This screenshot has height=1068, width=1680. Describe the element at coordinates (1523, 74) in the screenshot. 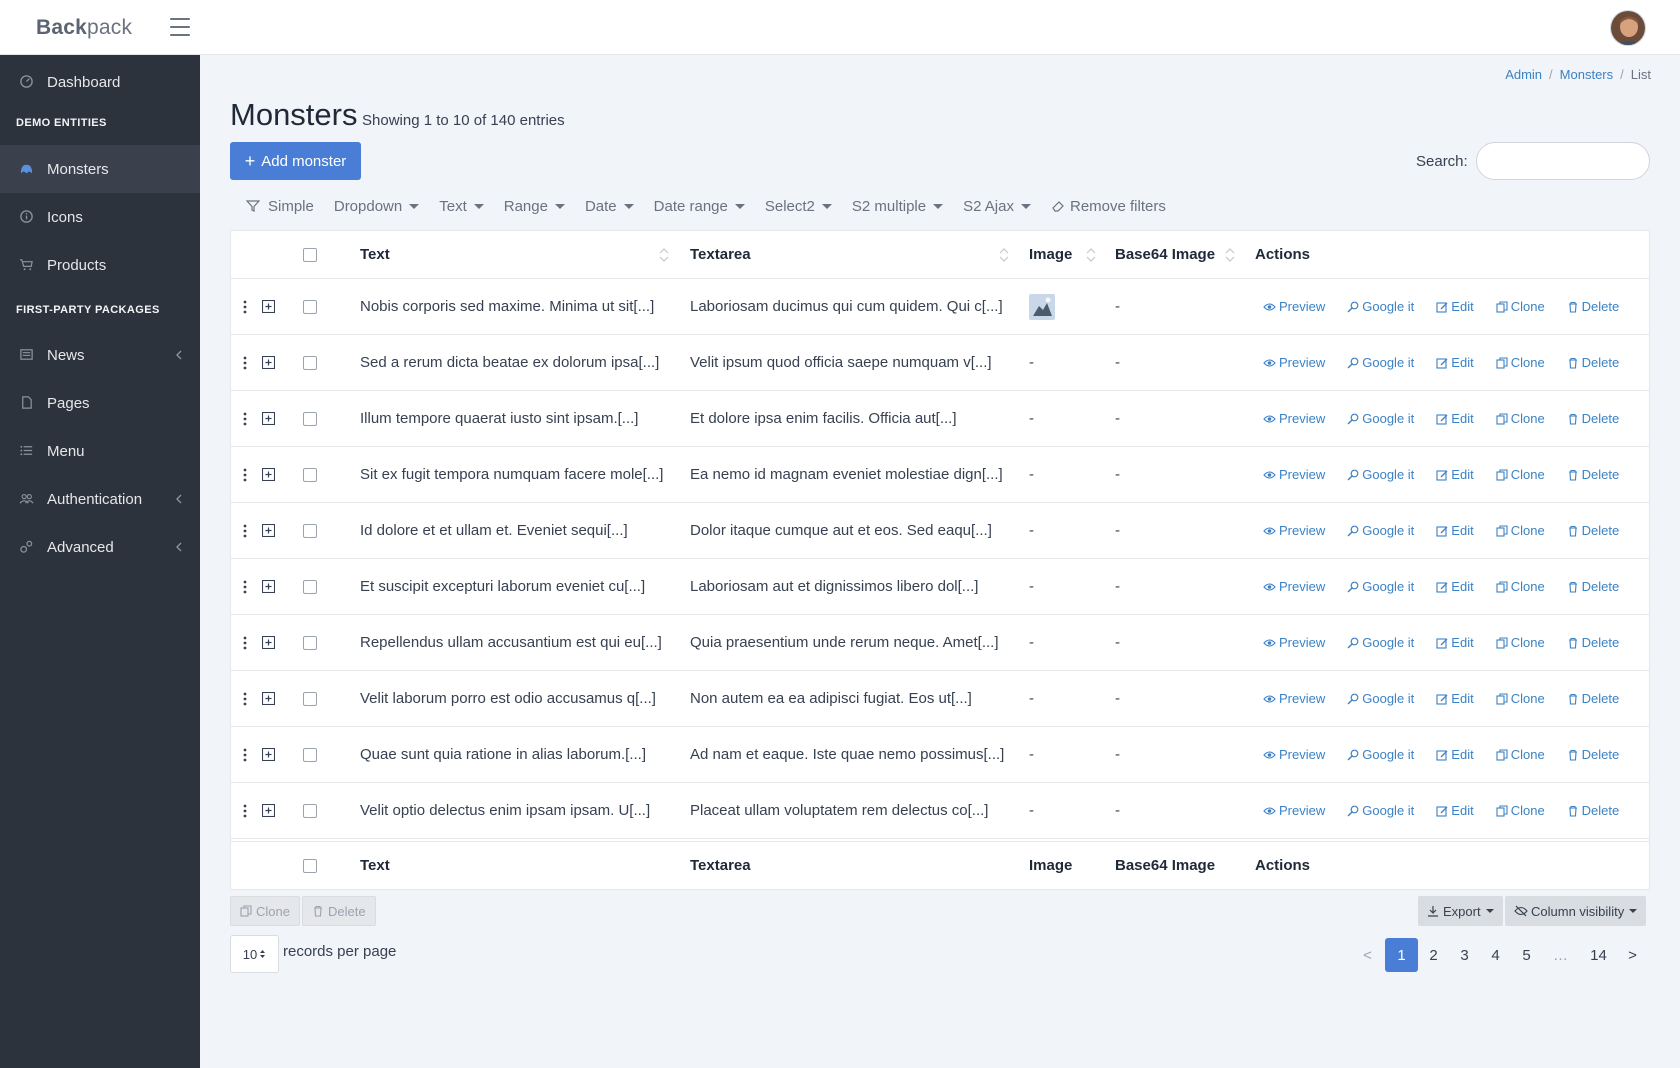

I see `breadcrumb-admin: Admin` at that location.